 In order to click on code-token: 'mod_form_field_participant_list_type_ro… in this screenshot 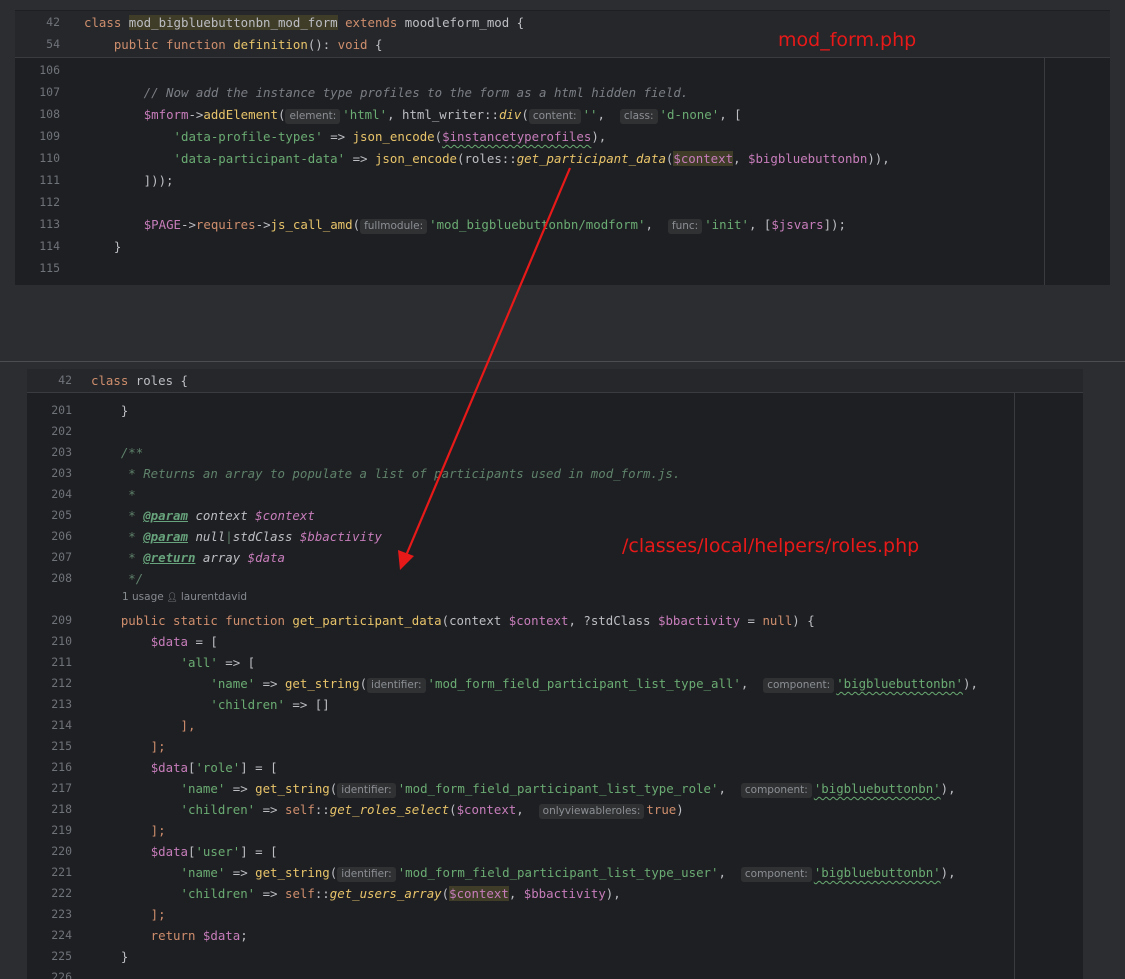, I will do `click(558, 788)`.